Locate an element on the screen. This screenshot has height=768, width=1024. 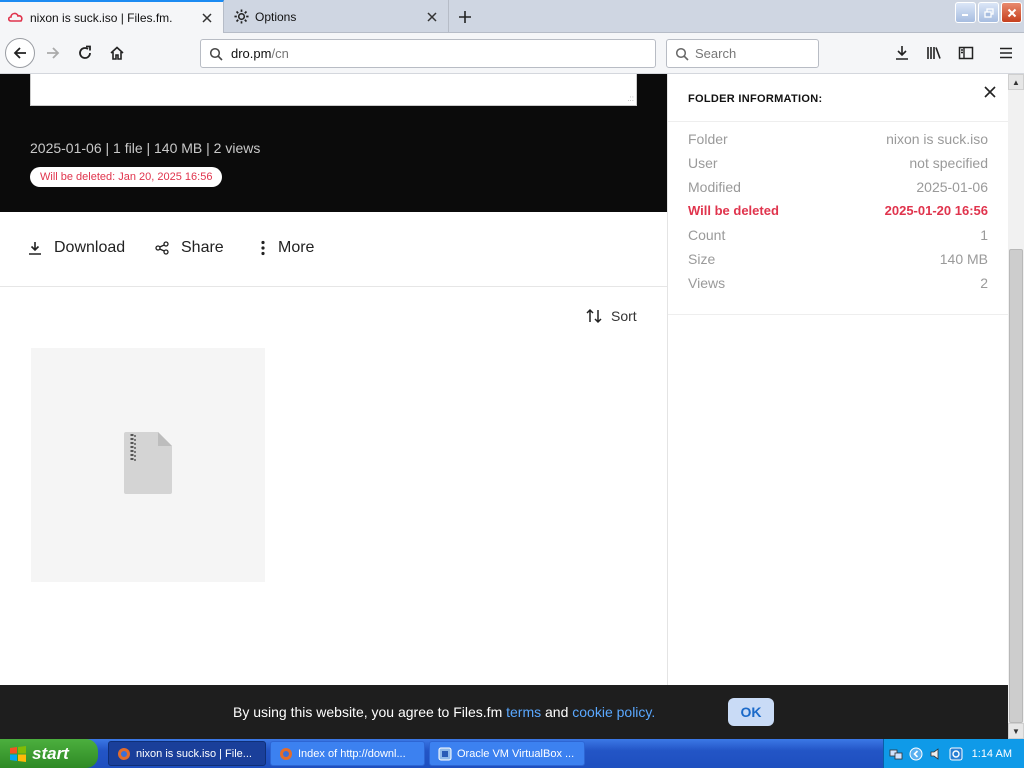
info-label: Views is located at coordinates (707, 283).